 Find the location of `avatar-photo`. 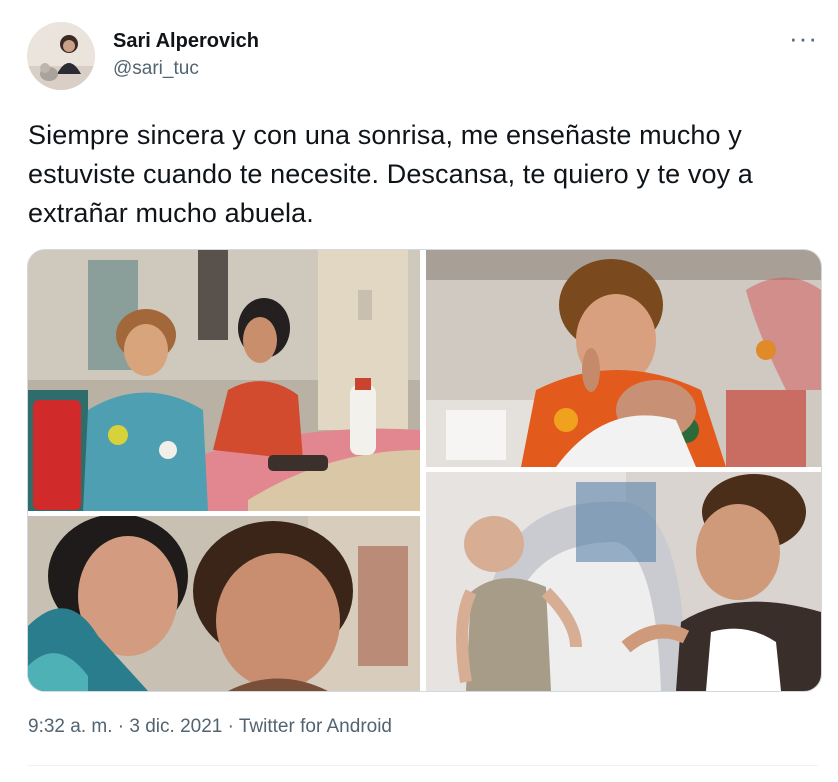

avatar-photo is located at coordinates (61, 56).